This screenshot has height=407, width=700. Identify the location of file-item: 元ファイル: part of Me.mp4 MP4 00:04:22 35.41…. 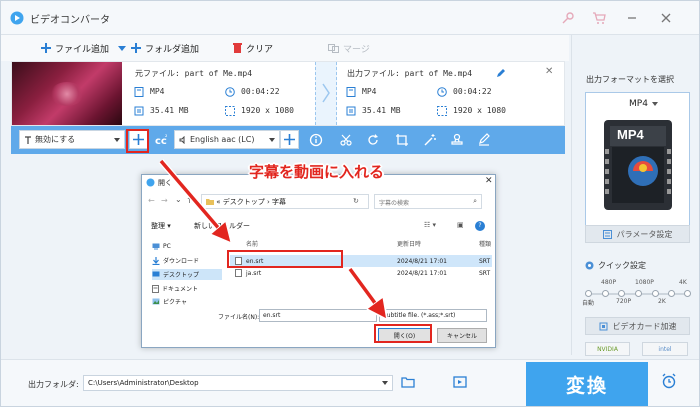
(288, 93).